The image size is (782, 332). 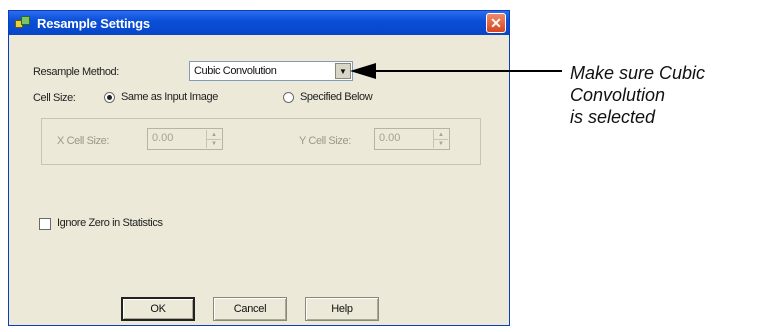 What do you see at coordinates (613, 117) in the screenshot?
I see `annotation-line-3: is selected` at bounding box center [613, 117].